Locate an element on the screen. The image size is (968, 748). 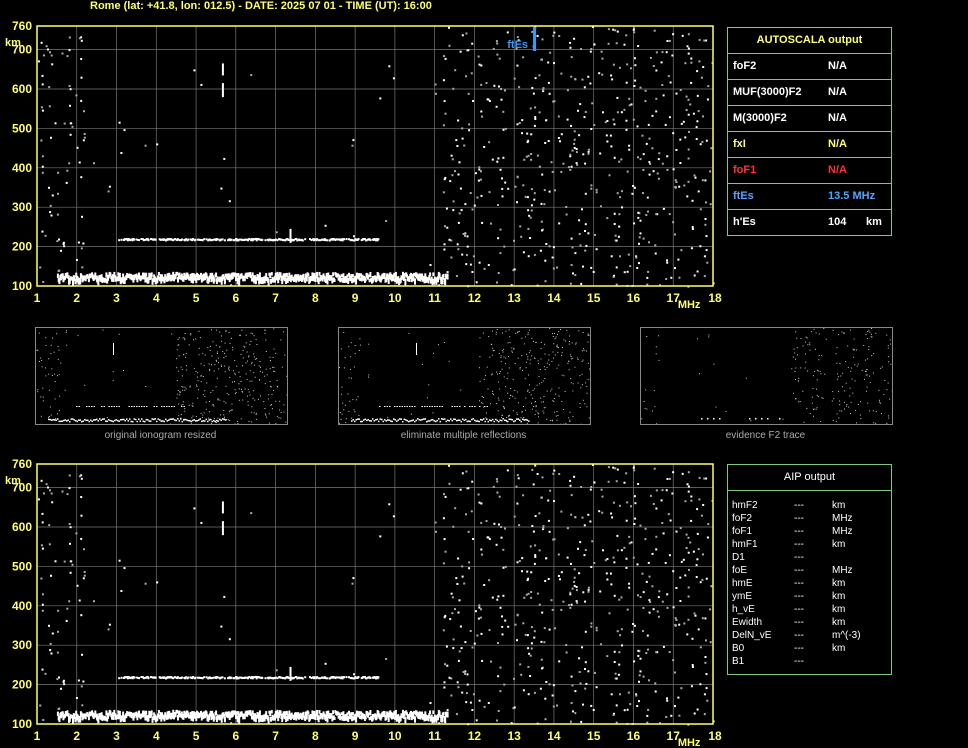
autoscala-row: M(3000)F2 N/A is located at coordinates (809, 119).